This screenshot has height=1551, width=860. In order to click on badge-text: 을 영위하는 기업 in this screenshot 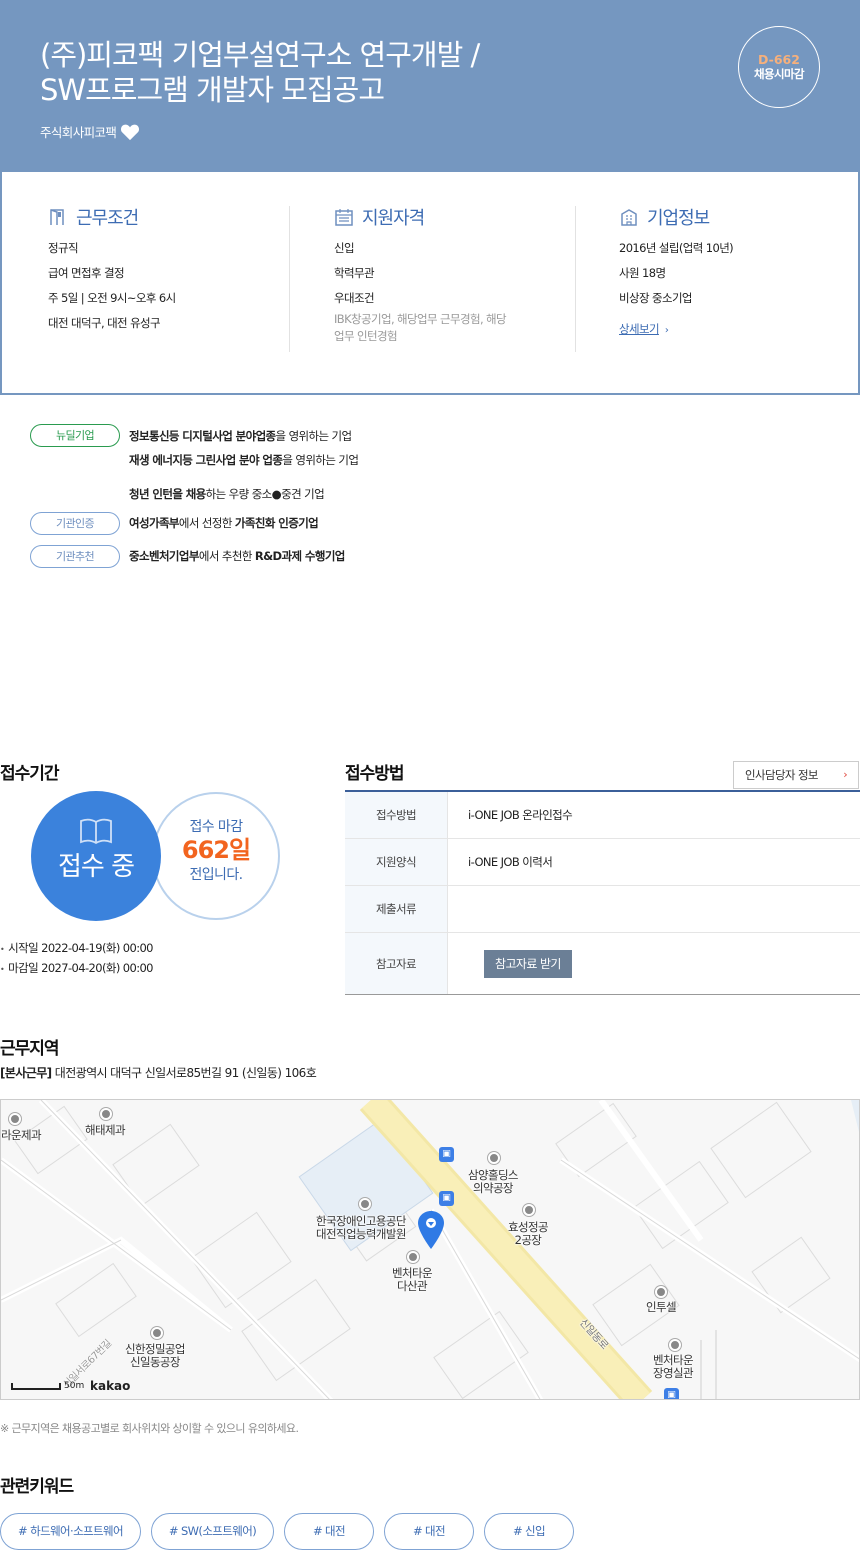, I will do `click(314, 436)`.